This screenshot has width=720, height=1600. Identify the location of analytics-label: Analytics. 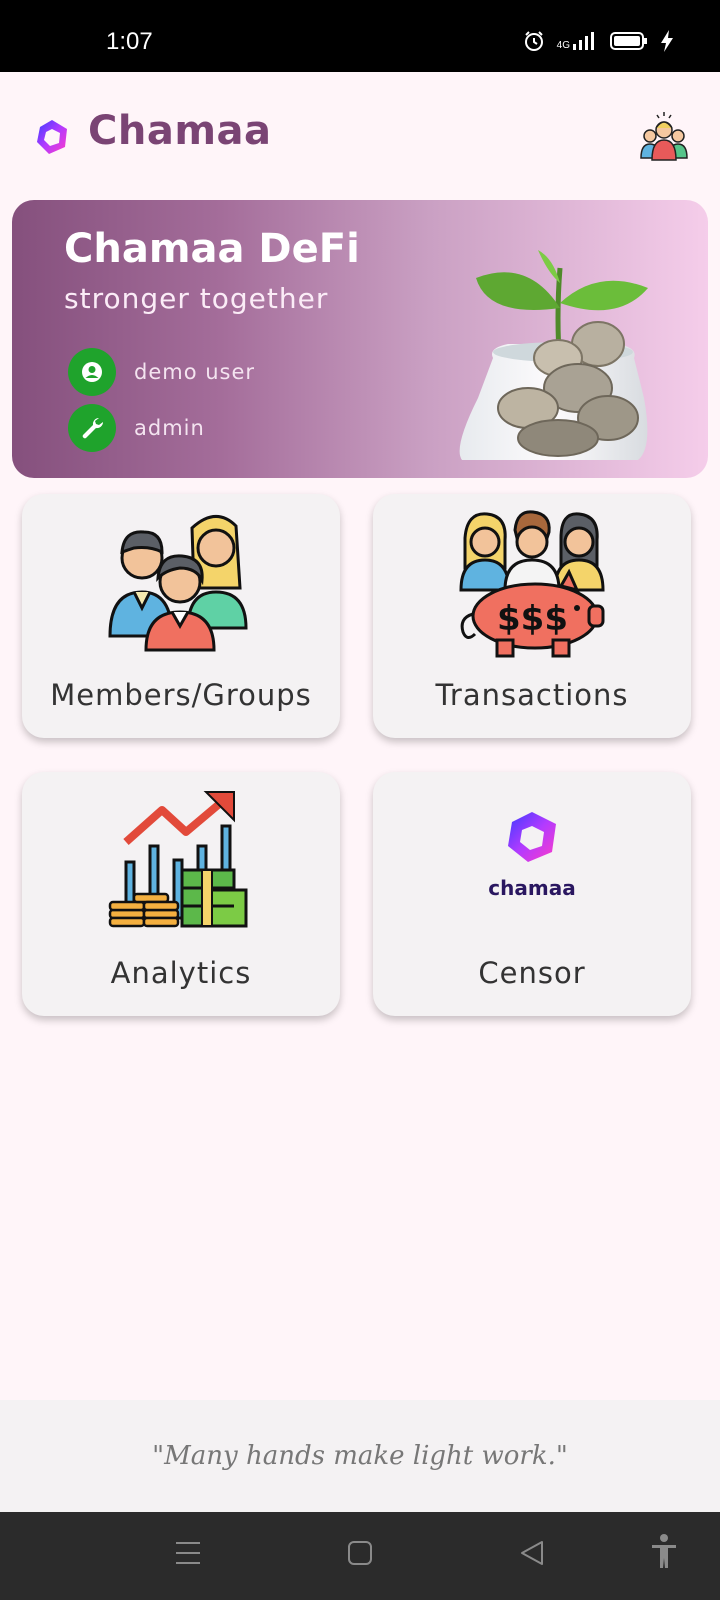
(181, 973).